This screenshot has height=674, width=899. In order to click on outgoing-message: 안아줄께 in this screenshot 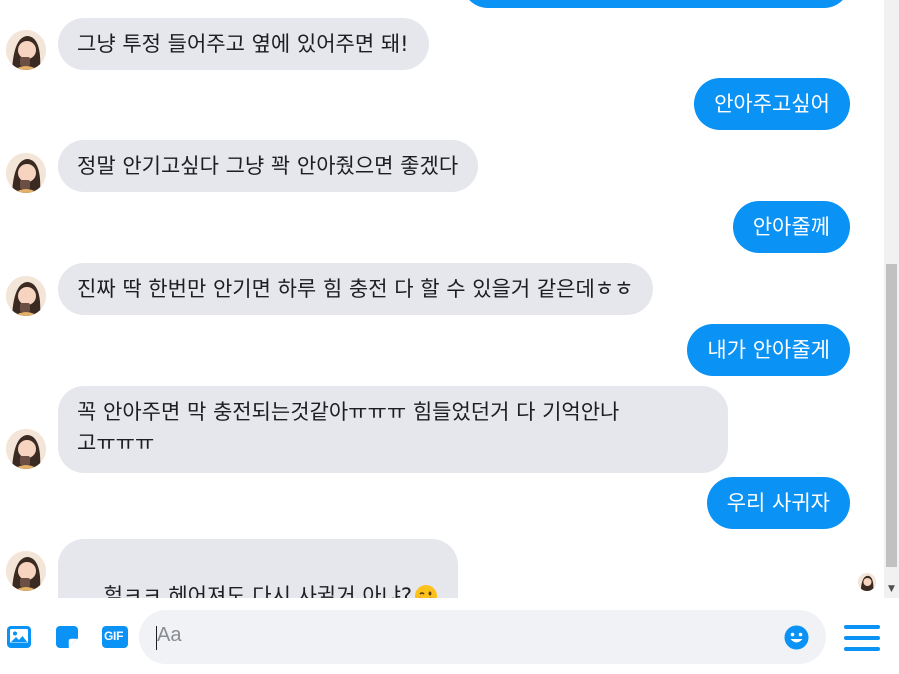, I will do `click(791, 227)`.